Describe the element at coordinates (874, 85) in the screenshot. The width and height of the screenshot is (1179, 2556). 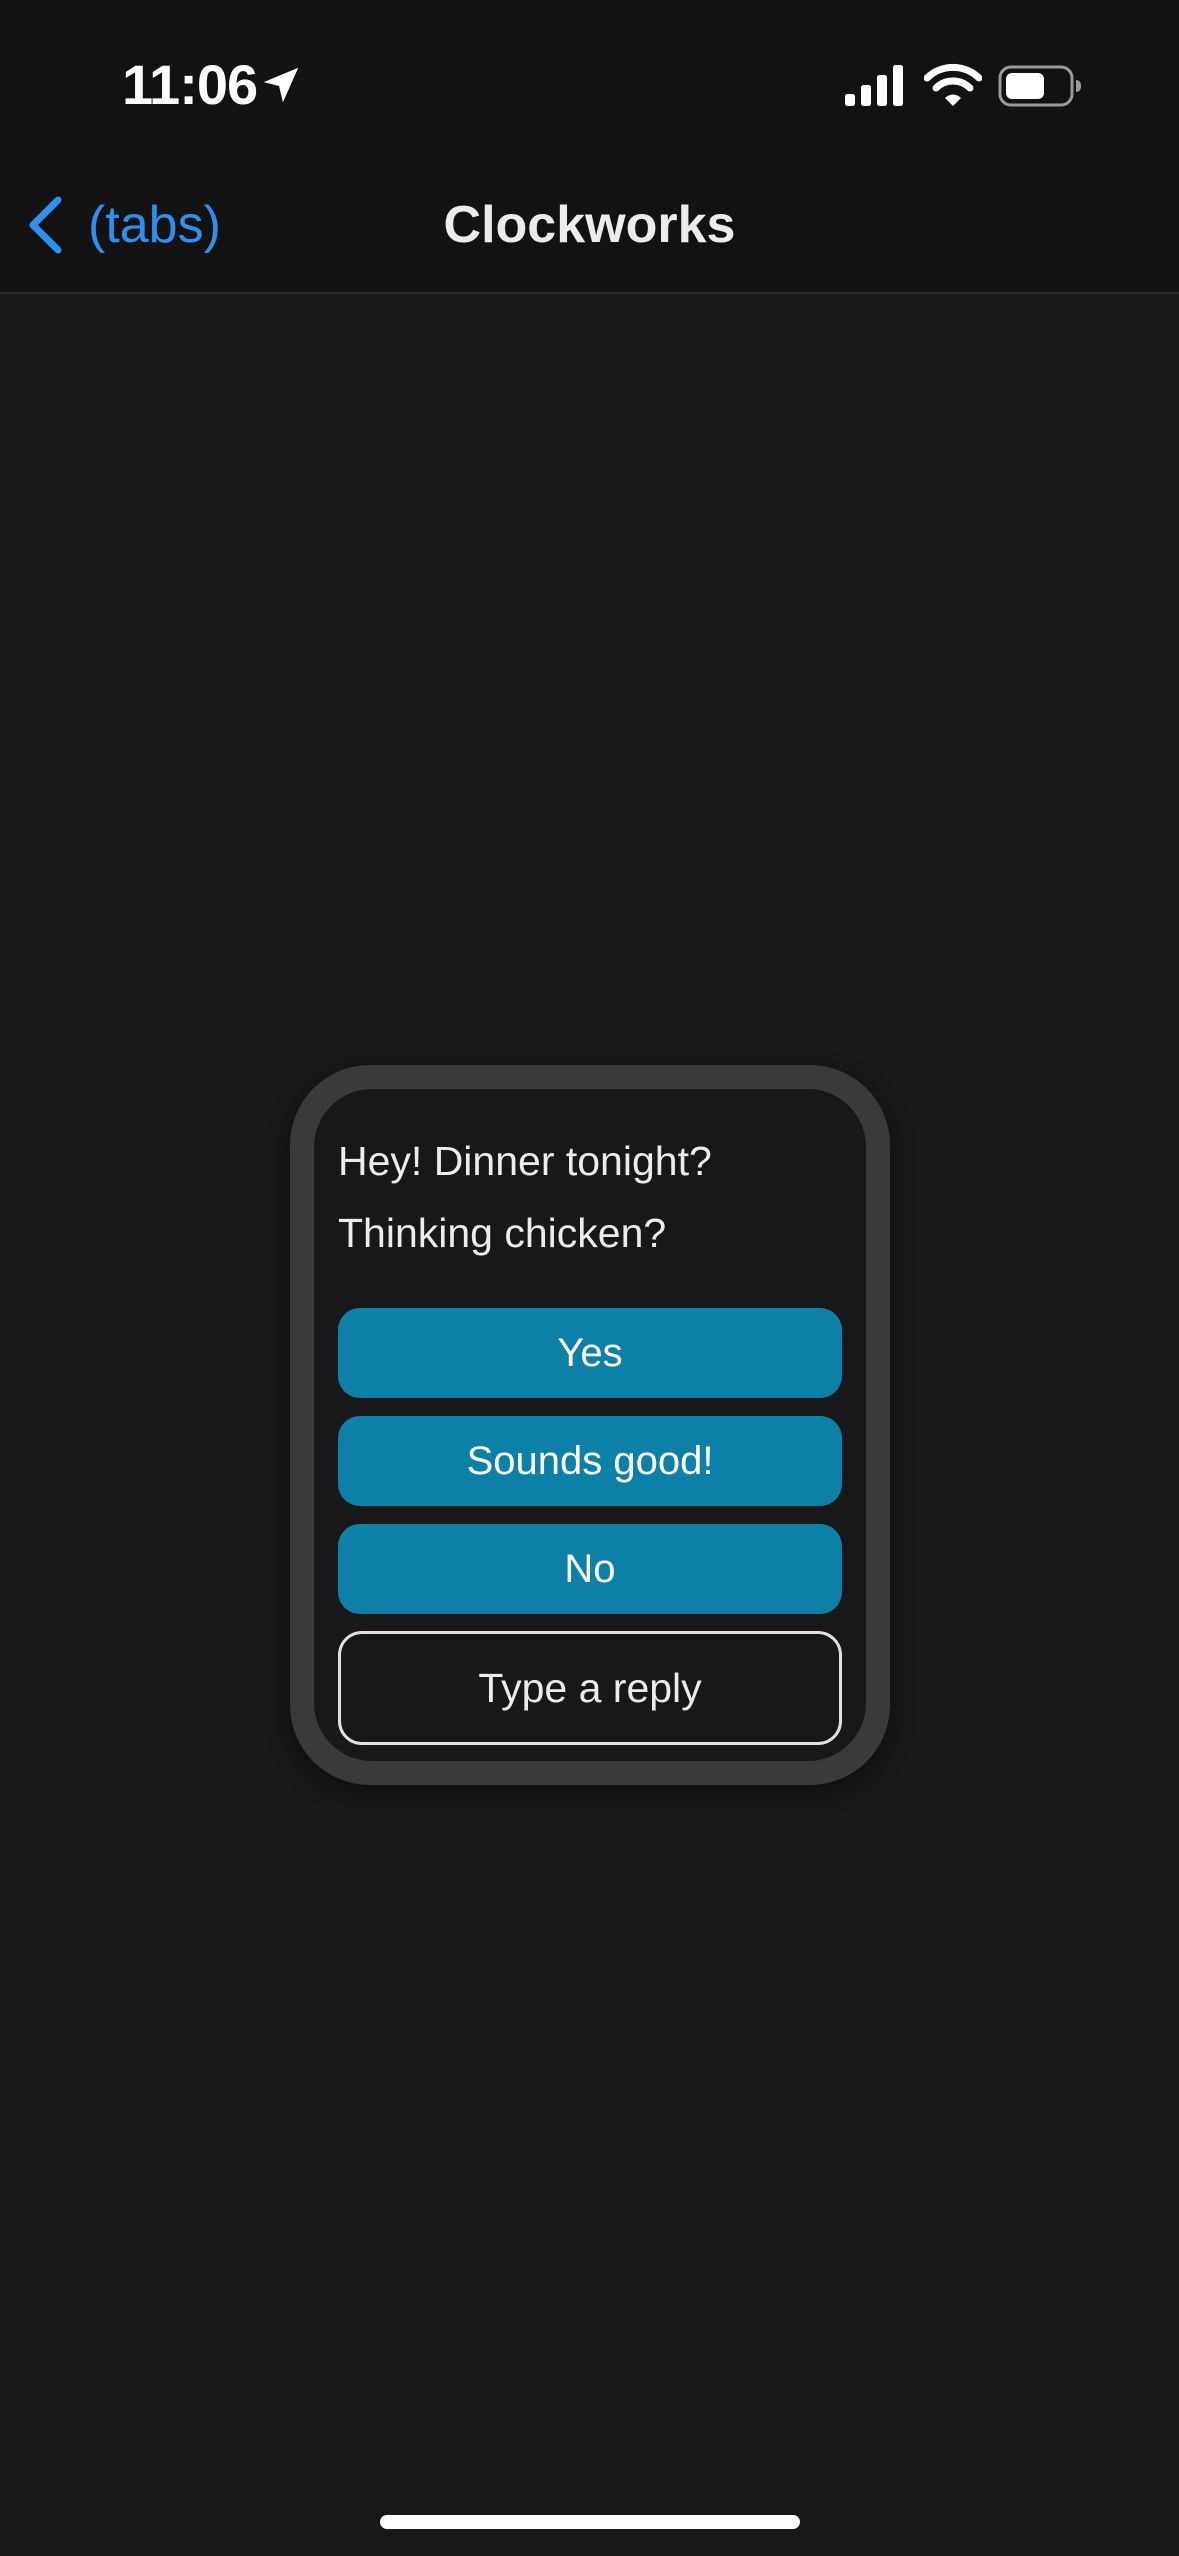
I see `cellular-signal-icon` at that location.